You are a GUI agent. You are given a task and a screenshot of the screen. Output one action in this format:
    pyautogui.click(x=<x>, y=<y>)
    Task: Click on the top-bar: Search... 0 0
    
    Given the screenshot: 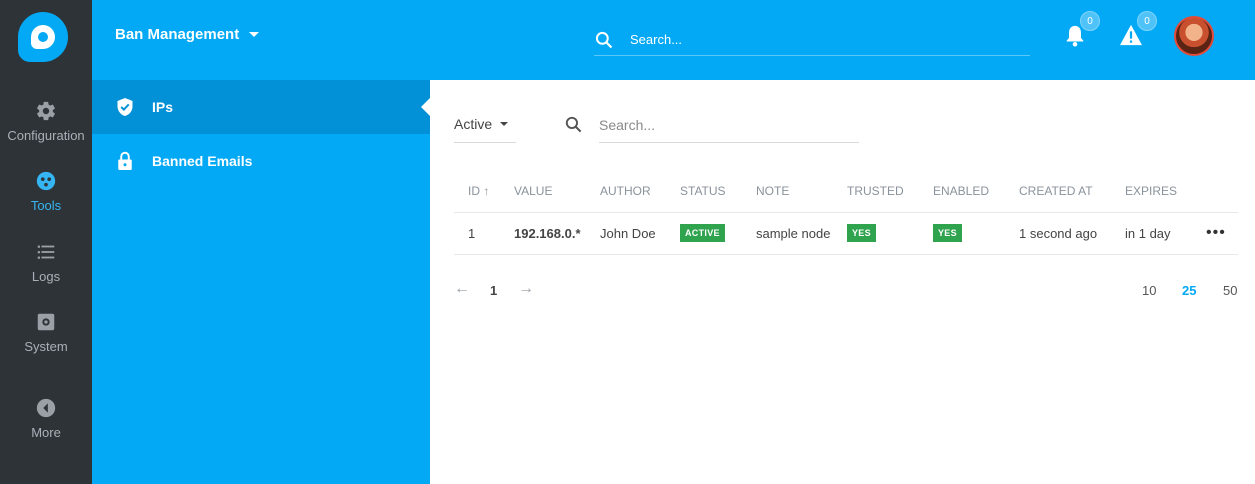 What is the action you would take?
    pyautogui.click(x=842, y=40)
    